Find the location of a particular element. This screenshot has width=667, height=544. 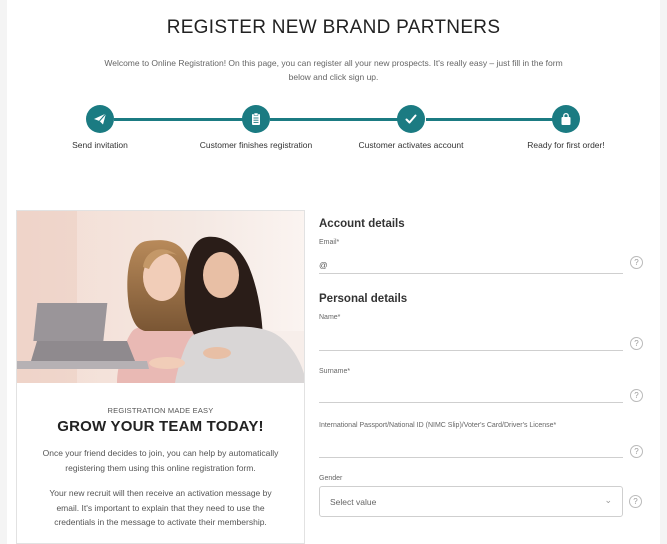

promo-photo is located at coordinates (160, 297).